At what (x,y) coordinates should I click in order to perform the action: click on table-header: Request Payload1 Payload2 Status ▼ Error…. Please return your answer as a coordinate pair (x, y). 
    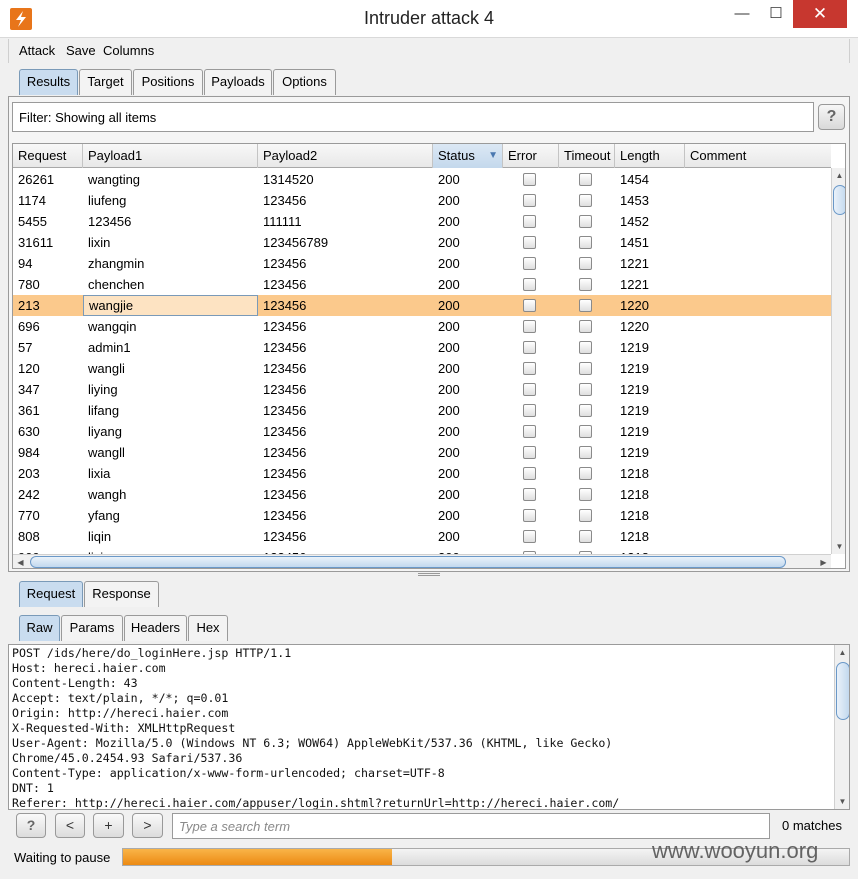
    Looking at the image, I should click on (422, 156).